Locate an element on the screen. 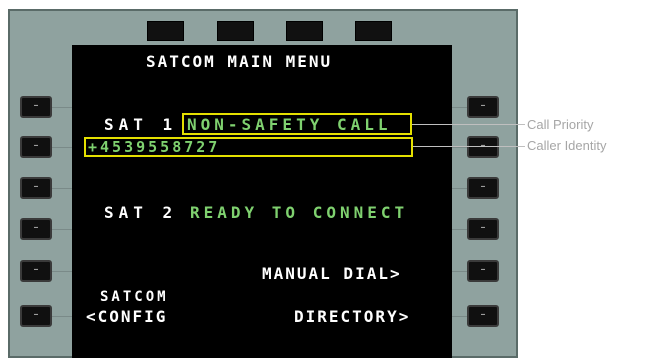 The image size is (646, 358). call-priority-annotation: Call Priority is located at coordinates (560, 124).